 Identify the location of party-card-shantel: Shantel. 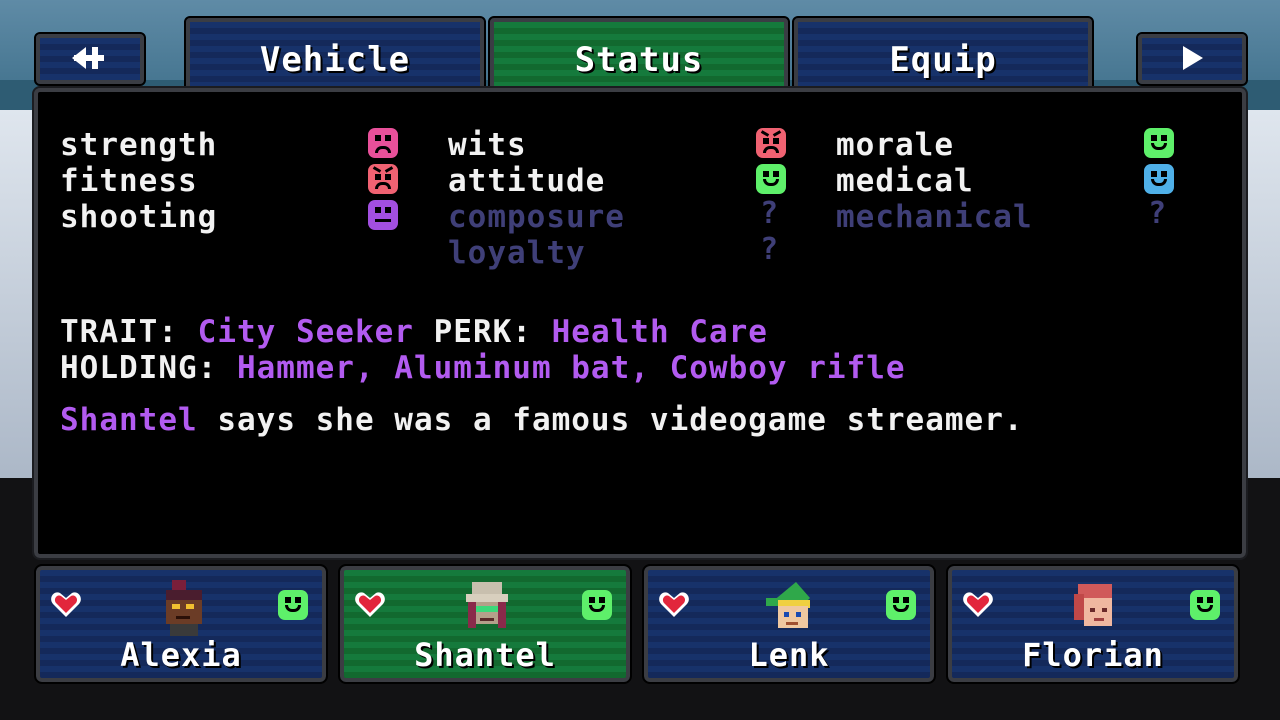
(485, 624).